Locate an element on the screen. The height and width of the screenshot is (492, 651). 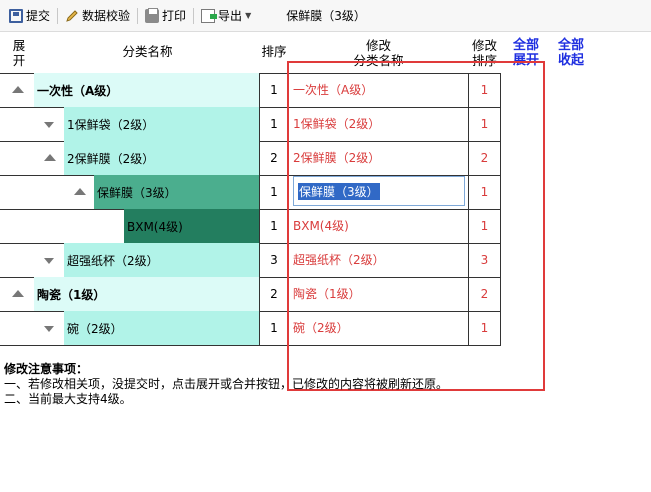
sort-cell: 3 is located at coordinates (274, 260).